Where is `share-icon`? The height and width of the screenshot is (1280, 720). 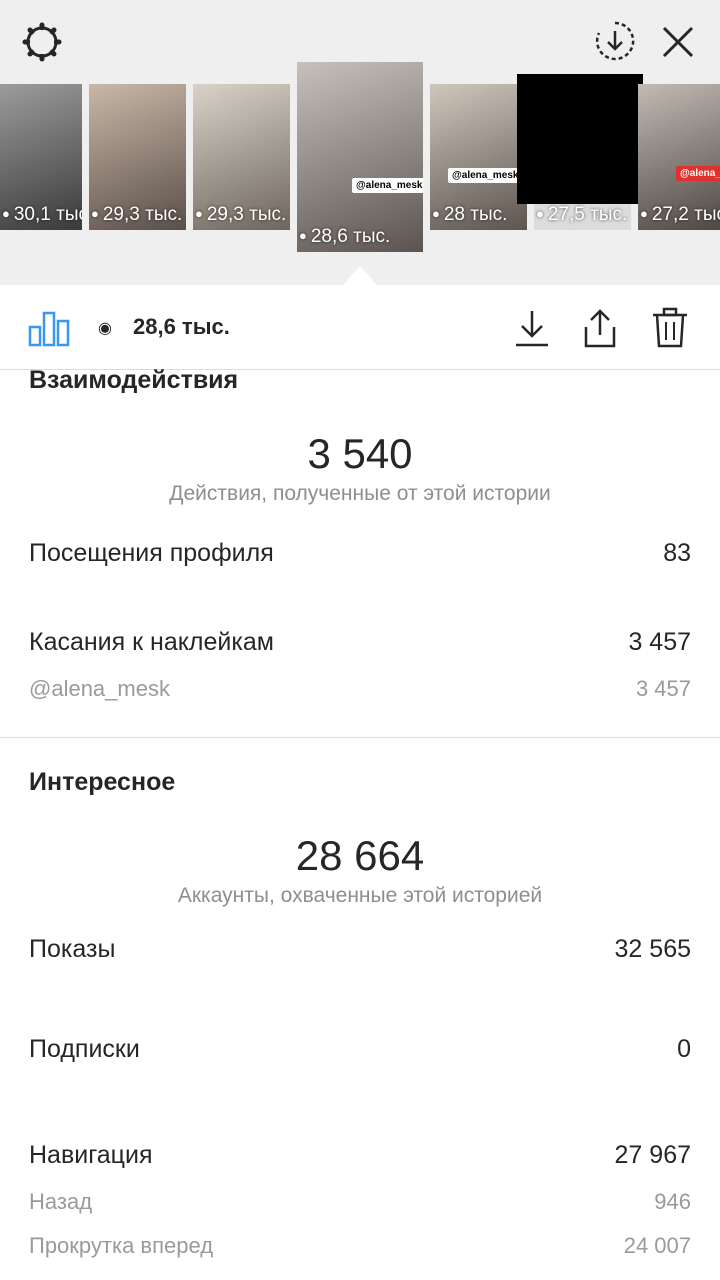 share-icon is located at coordinates (600, 328).